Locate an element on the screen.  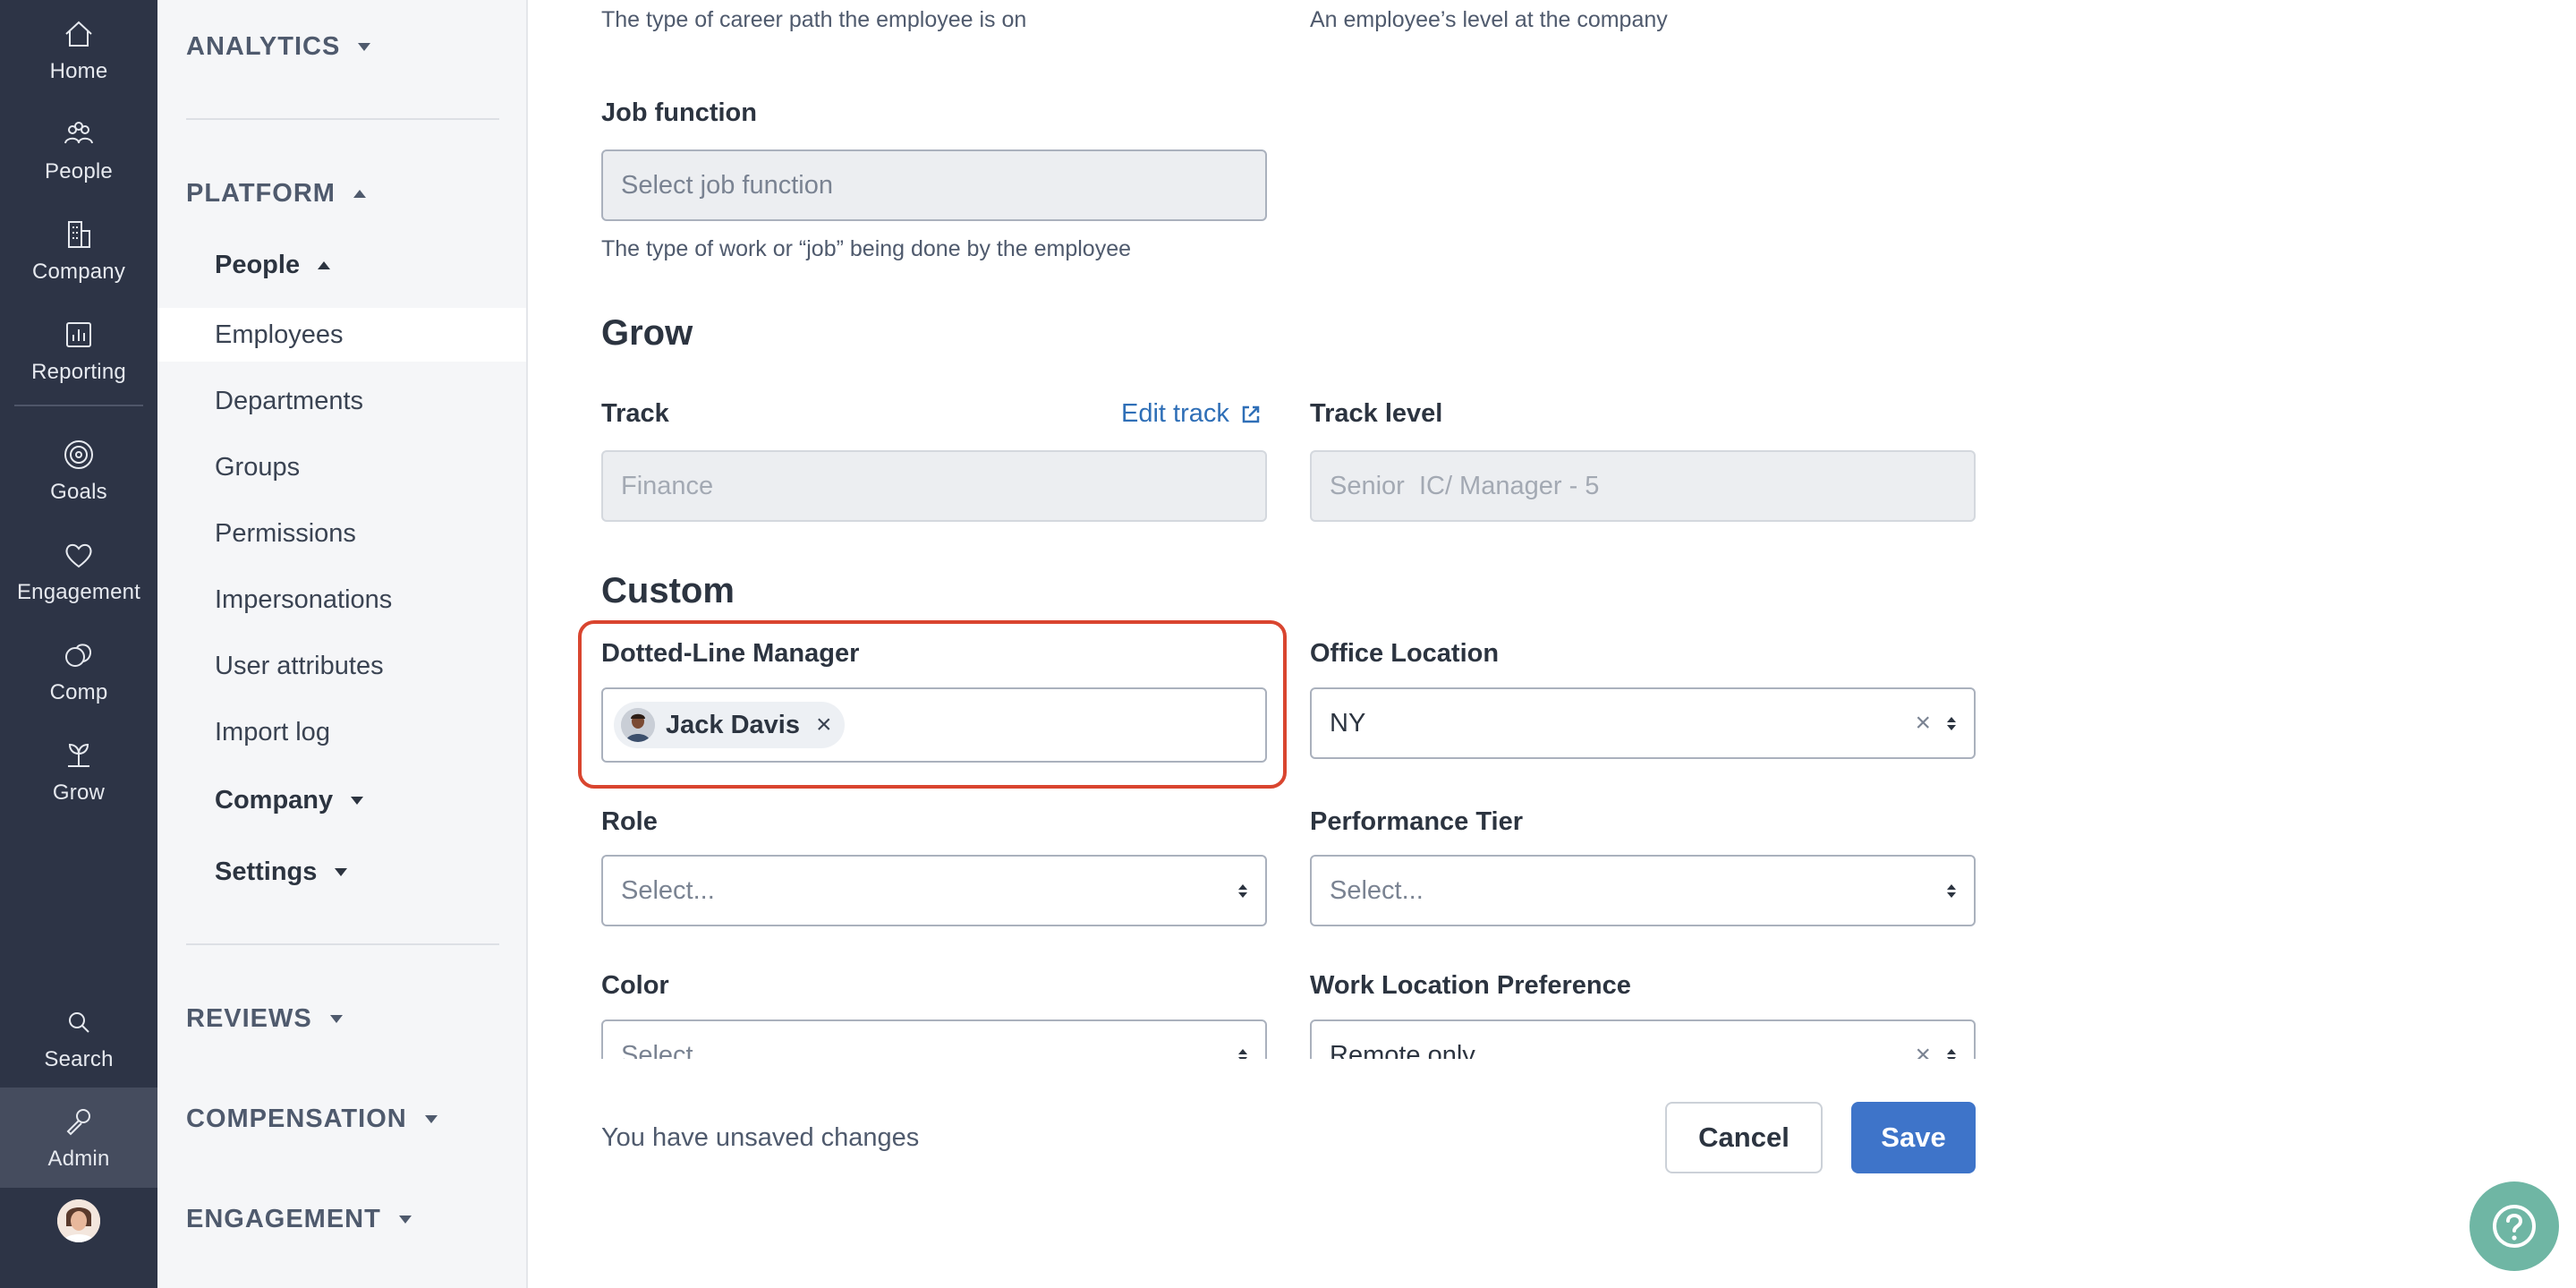
nav-section-compensation: COMPENSATION is located at coordinates (312, 1119).